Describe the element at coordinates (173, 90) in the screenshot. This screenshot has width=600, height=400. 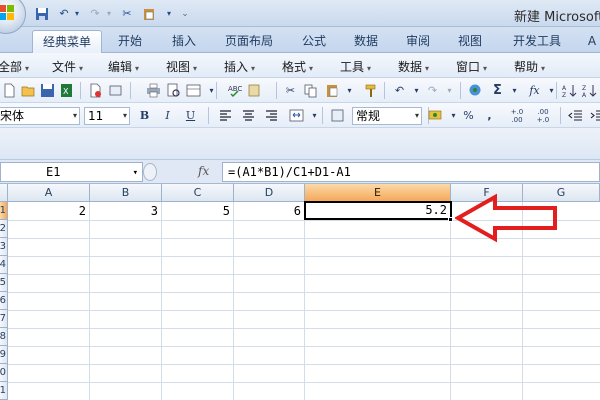
I see `print-preview-icon` at that location.